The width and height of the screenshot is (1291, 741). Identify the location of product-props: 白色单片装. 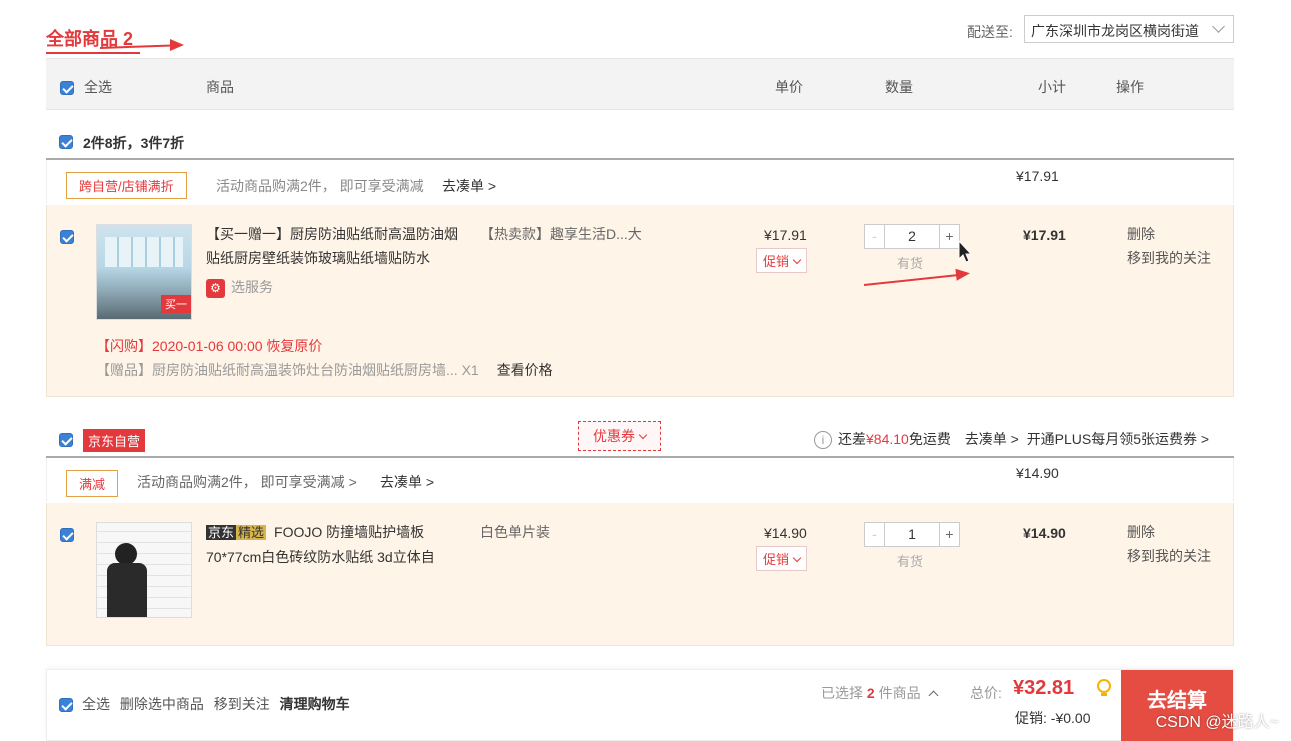
(515, 532).